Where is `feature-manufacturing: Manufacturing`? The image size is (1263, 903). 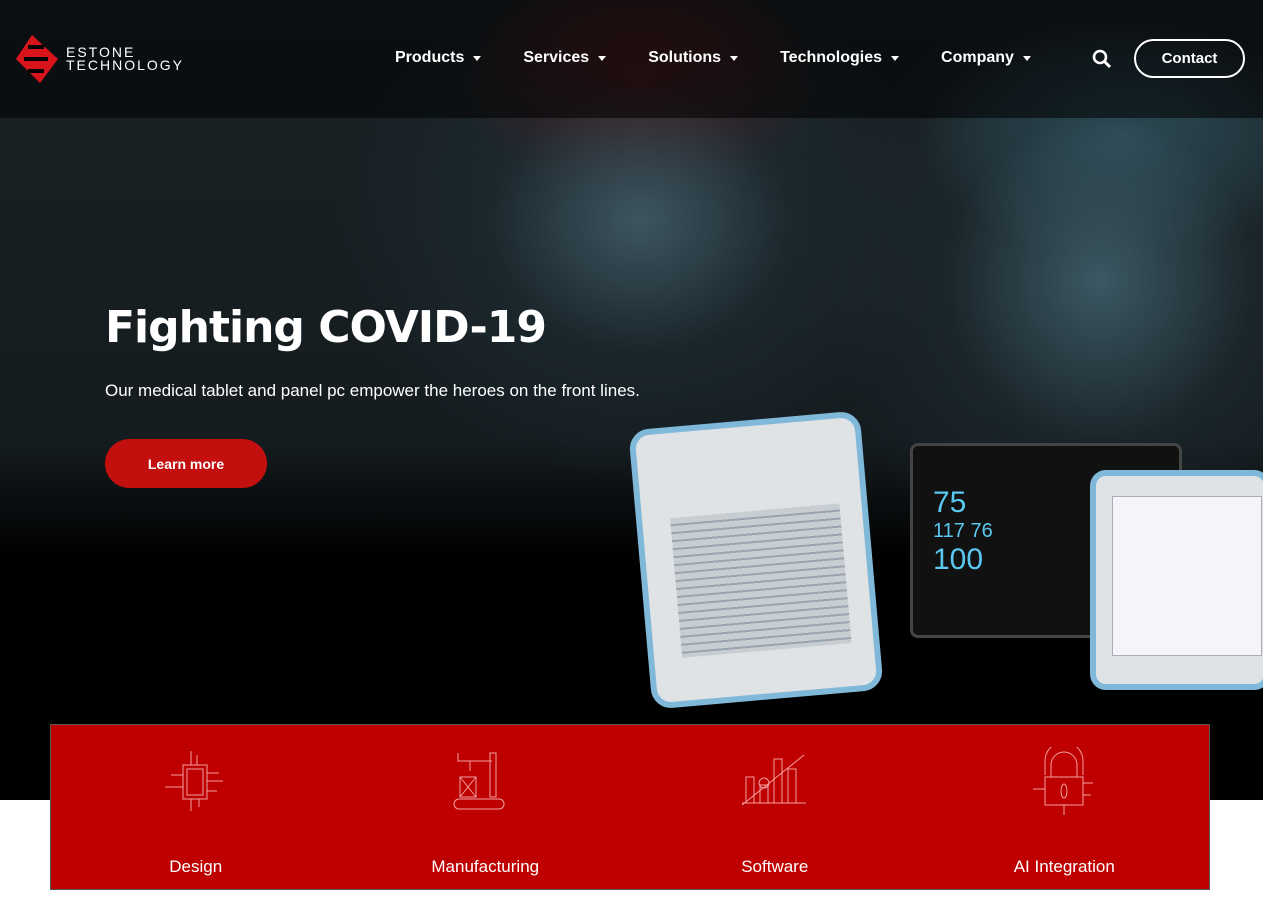
feature-manufacturing: Manufacturing is located at coordinates (486, 807).